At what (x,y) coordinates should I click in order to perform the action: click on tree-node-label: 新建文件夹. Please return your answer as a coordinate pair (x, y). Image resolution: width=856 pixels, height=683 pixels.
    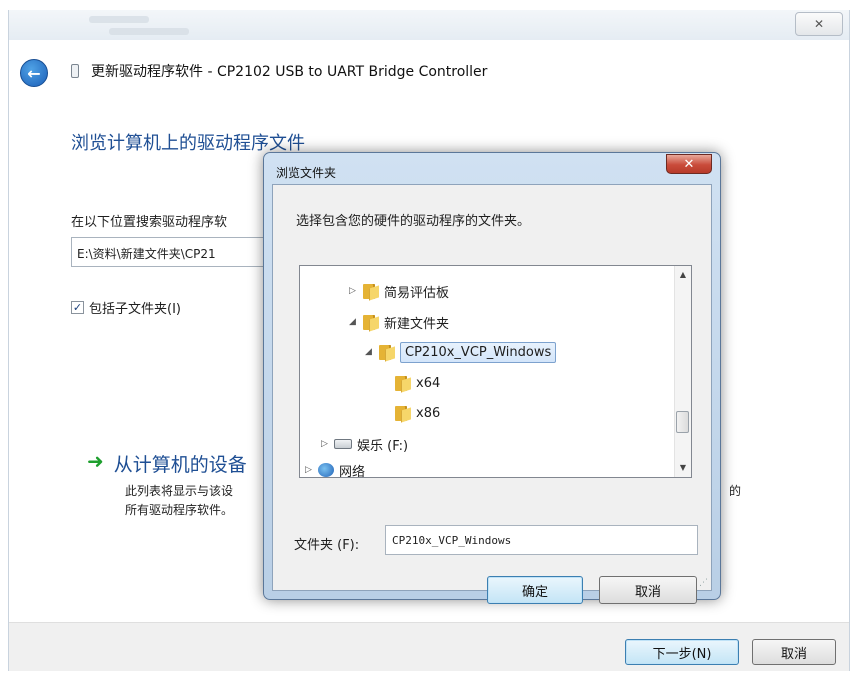
    Looking at the image, I should click on (416, 322).